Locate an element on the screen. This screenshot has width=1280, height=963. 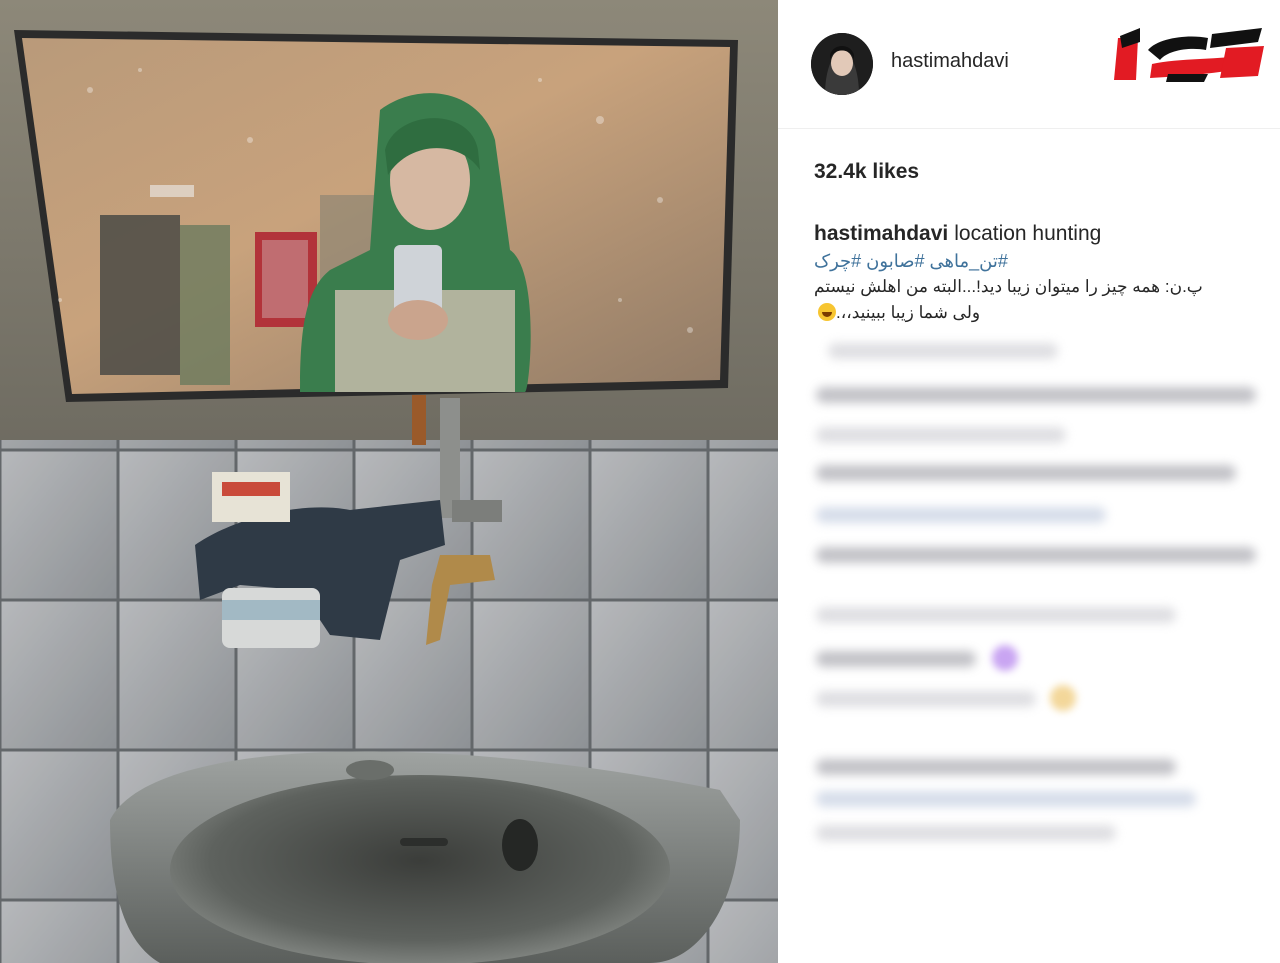
caption-body-line-2: ولی شما زیبا ببینید،،. is located at coordinates (1034, 313).